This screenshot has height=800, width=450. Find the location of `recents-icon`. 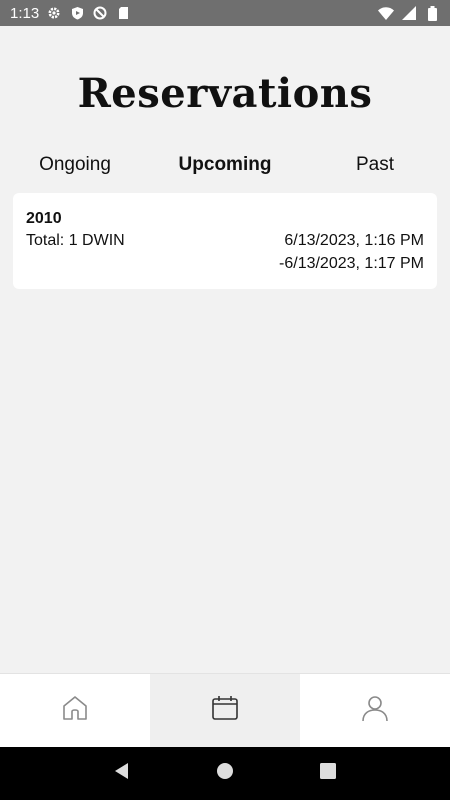

recents-icon is located at coordinates (328, 773).